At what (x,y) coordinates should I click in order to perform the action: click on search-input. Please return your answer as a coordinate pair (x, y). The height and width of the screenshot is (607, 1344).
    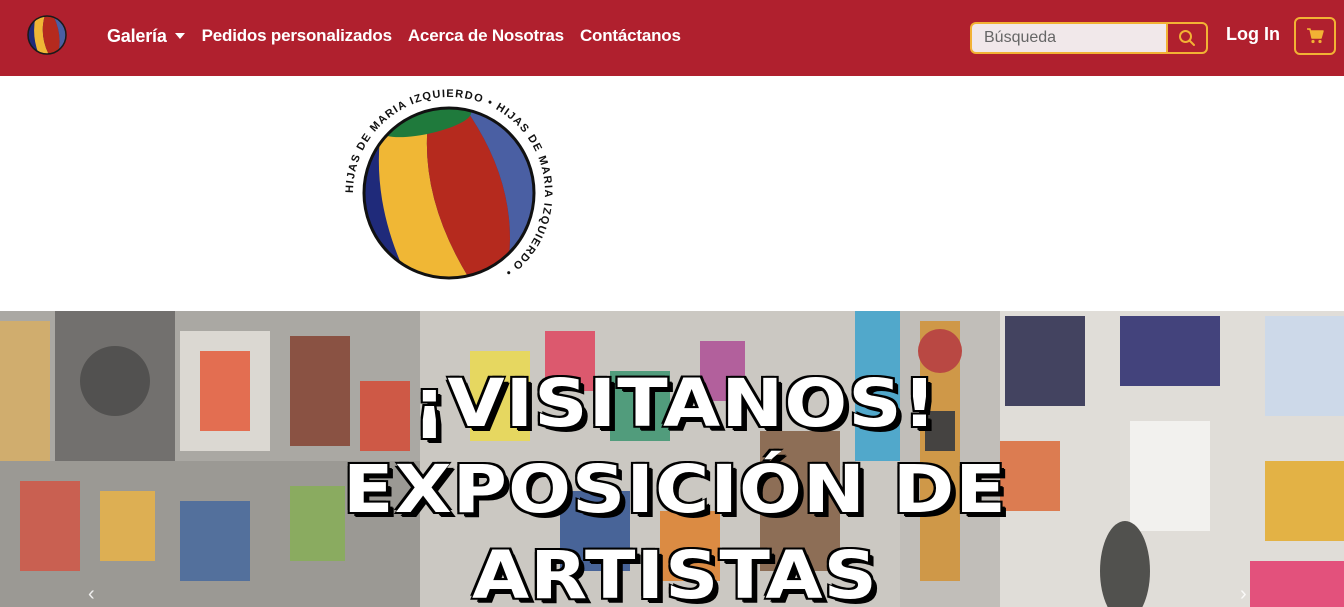
    Looking at the image, I should click on (1068, 38).